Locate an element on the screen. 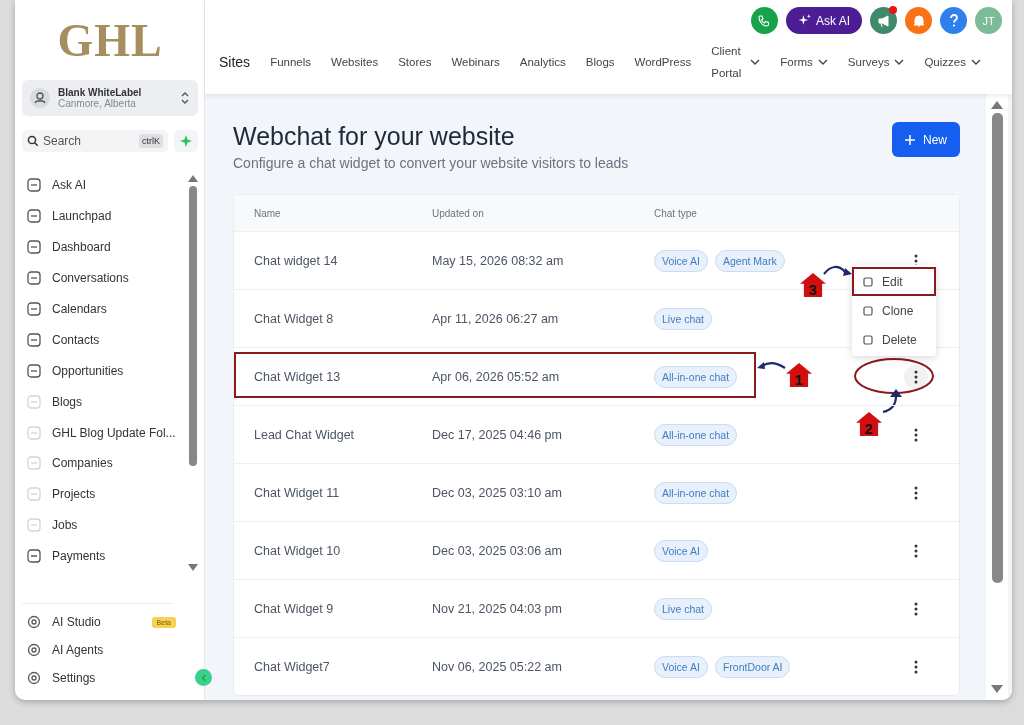  menu-item: Edit is located at coordinates (894, 281).